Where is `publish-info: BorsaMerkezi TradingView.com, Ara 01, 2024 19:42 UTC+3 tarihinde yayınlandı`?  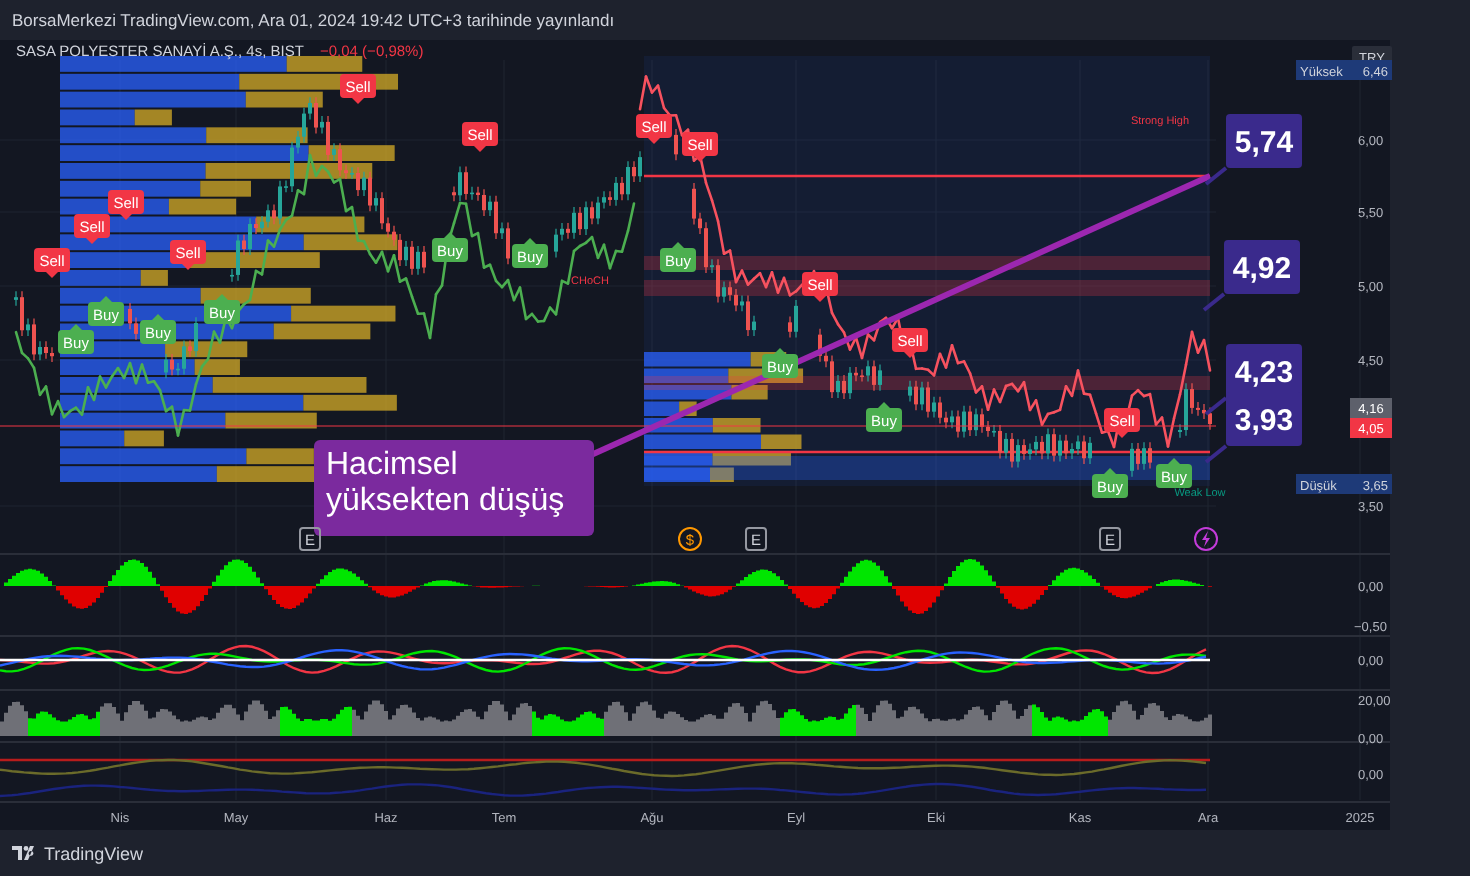
publish-info: BorsaMerkezi TradingView.com, Ara 01, 2024 19:42 UTC+3 tarihinde yayınlandı is located at coordinates (313, 20).